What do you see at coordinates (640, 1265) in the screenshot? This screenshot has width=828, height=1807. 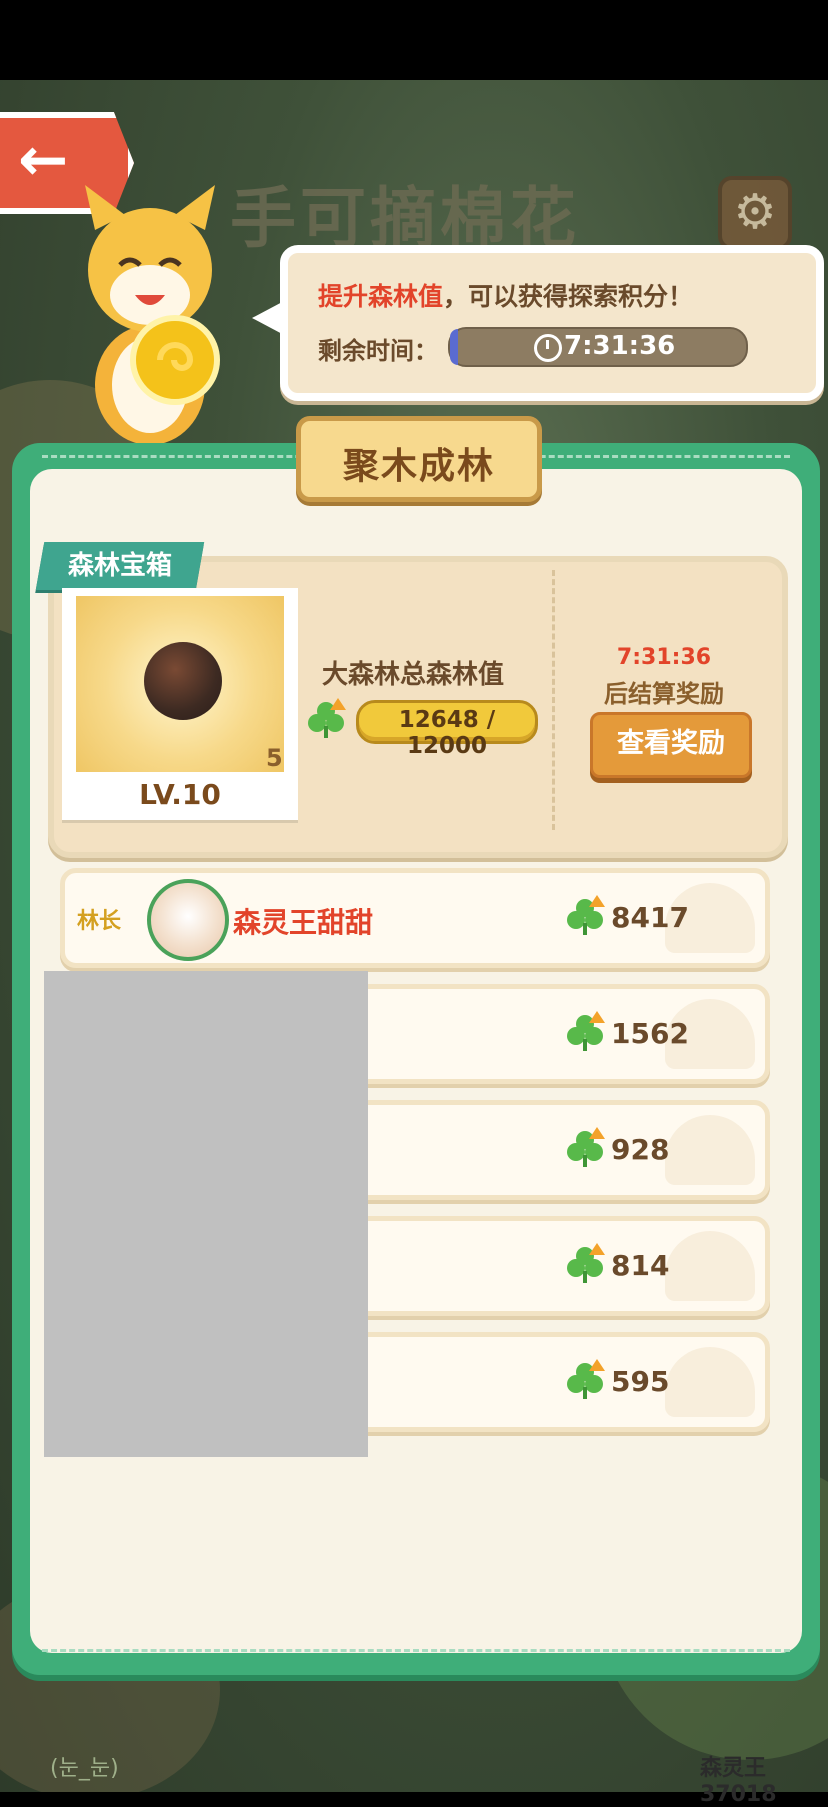 I see `rank-score: 814` at bounding box center [640, 1265].